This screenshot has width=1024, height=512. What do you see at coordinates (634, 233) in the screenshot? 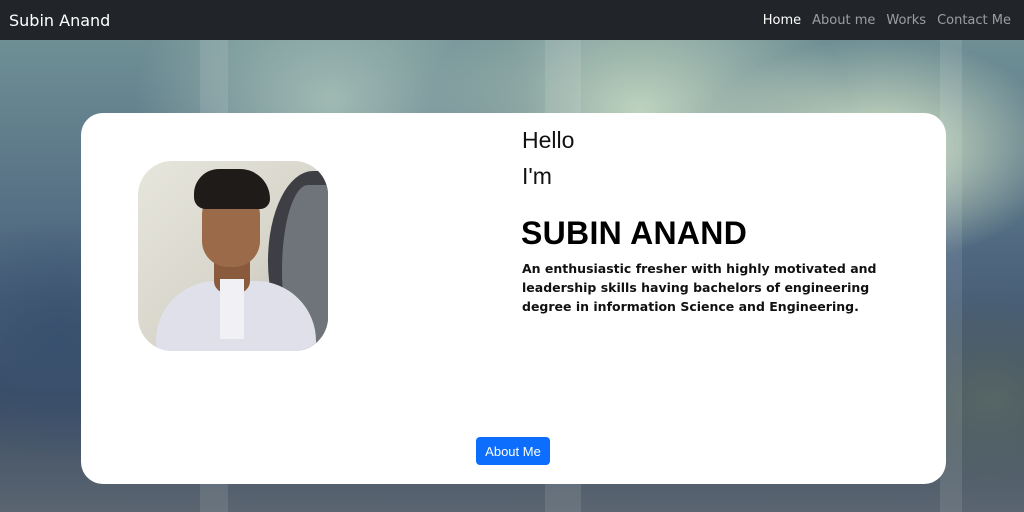
I see `profile-name-heading: SUBIN ANAND` at bounding box center [634, 233].